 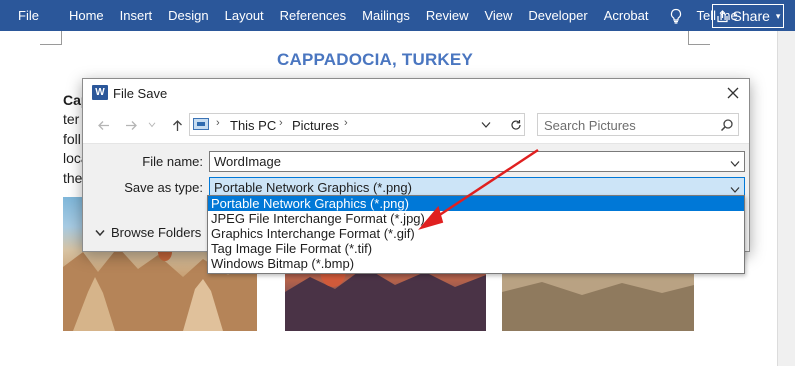 I want to click on crop-mark-top-right, so click(x=699, y=38).